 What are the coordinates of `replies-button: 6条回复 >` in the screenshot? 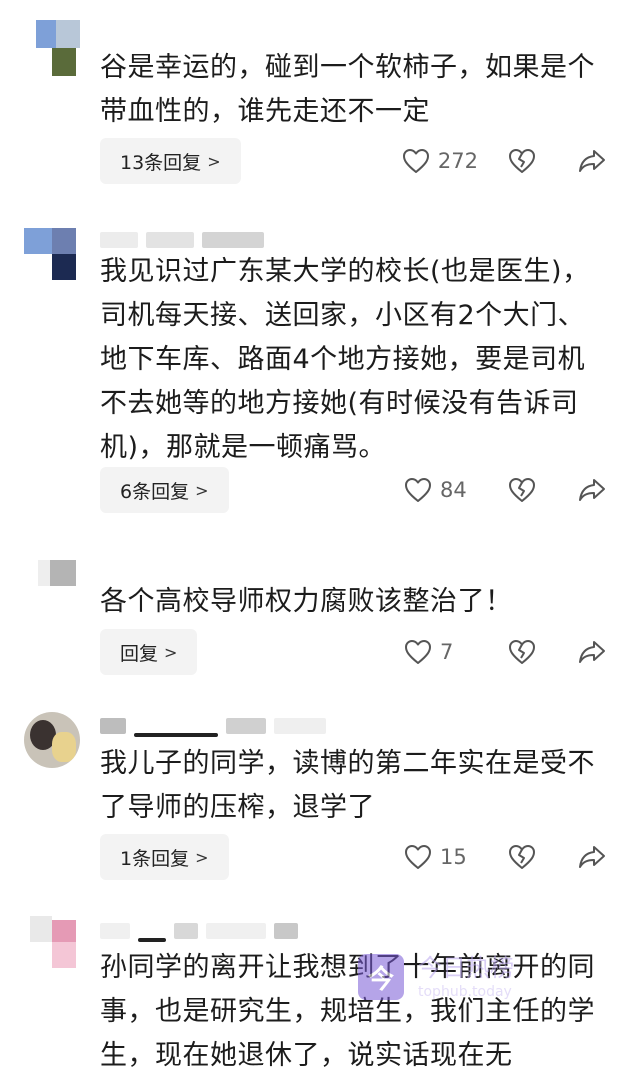 It's located at (164, 490).